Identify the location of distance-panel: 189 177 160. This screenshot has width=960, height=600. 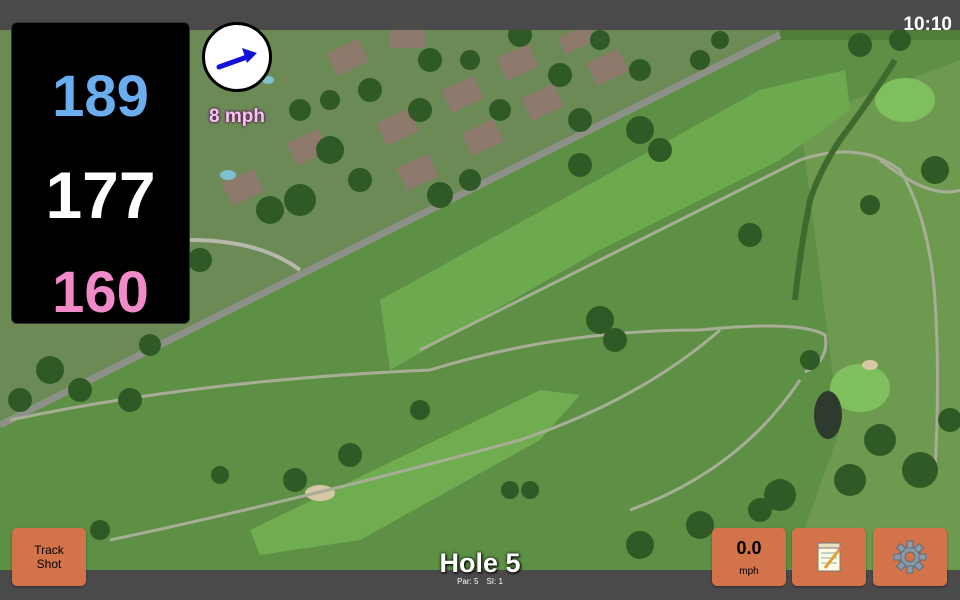
(100, 173).